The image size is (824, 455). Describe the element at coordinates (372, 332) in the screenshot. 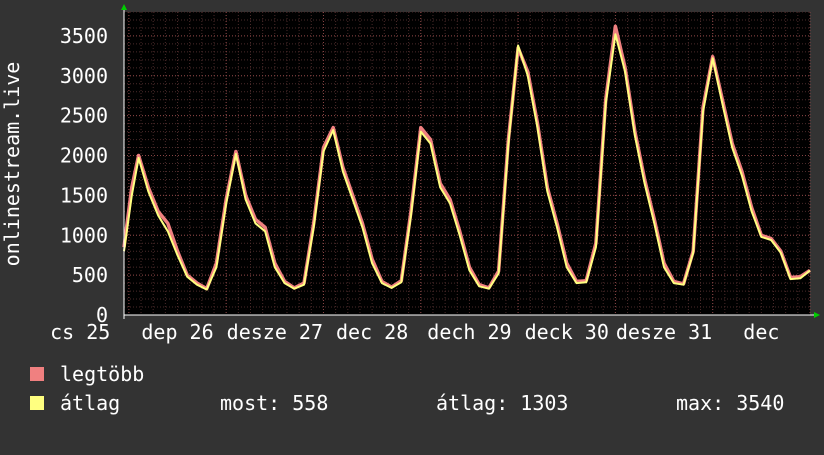

I see `x-tick-label: dec 28` at that location.